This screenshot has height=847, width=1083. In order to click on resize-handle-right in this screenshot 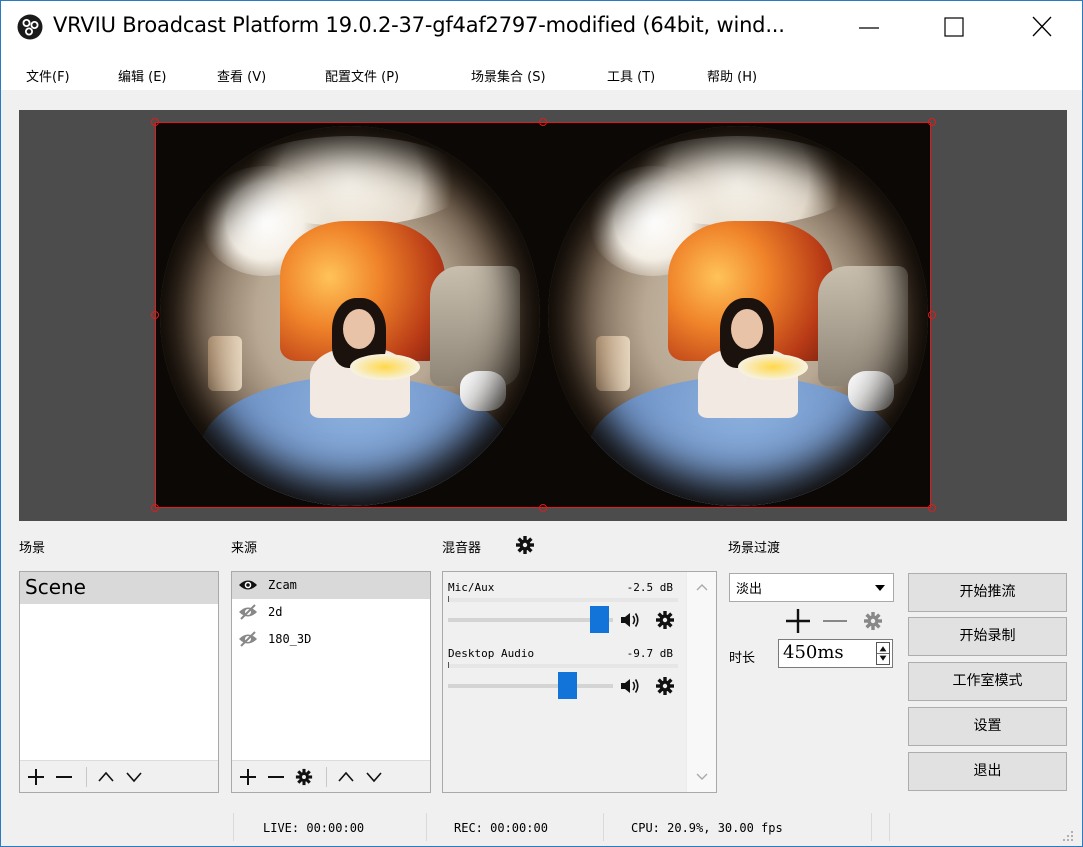, I will do `click(932, 315)`.